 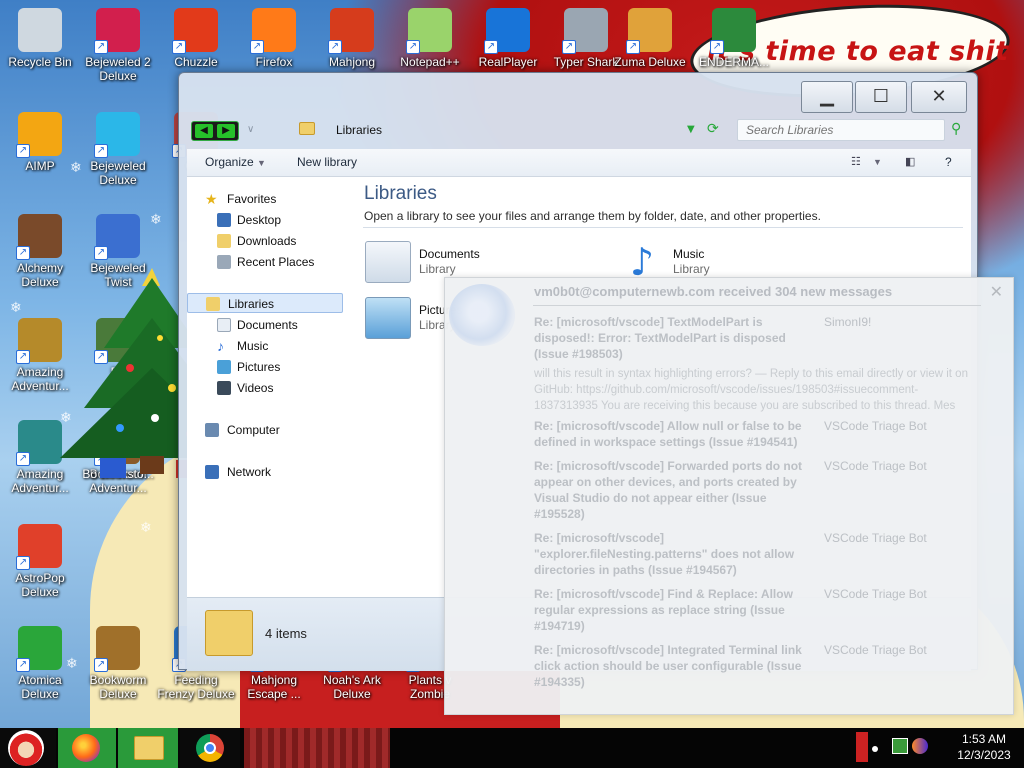 What do you see at coordinates (118, 687) in the screenshot?
I see `desktop-icon-label: Bookworm Deluxe` at bounding box center [118, 687].